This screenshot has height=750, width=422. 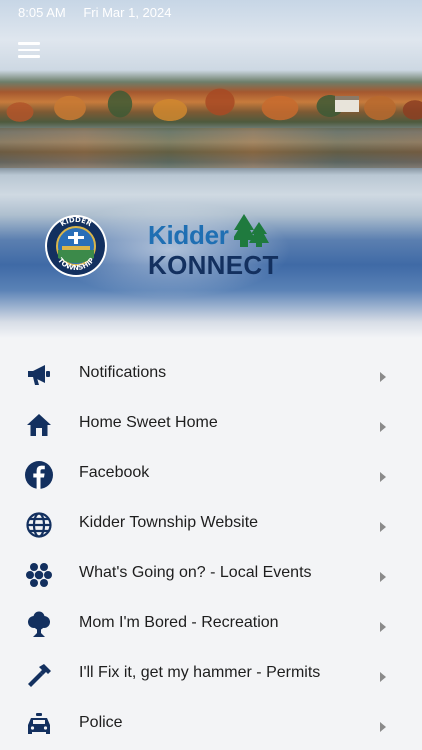 I want to click on menu-item-label: Mom I'm Bored - Recreation, so click(x=179, y=622).